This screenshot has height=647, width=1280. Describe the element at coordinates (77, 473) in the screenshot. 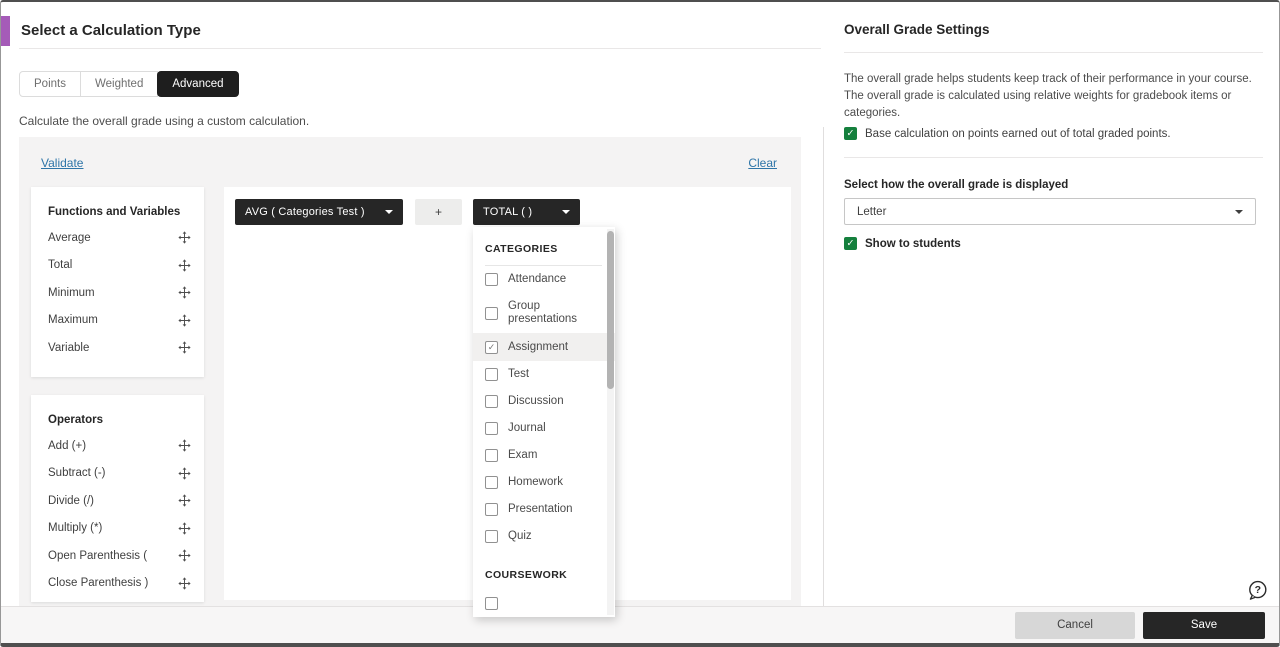

I see `operator-item-label: Subtract (-)` at that location.